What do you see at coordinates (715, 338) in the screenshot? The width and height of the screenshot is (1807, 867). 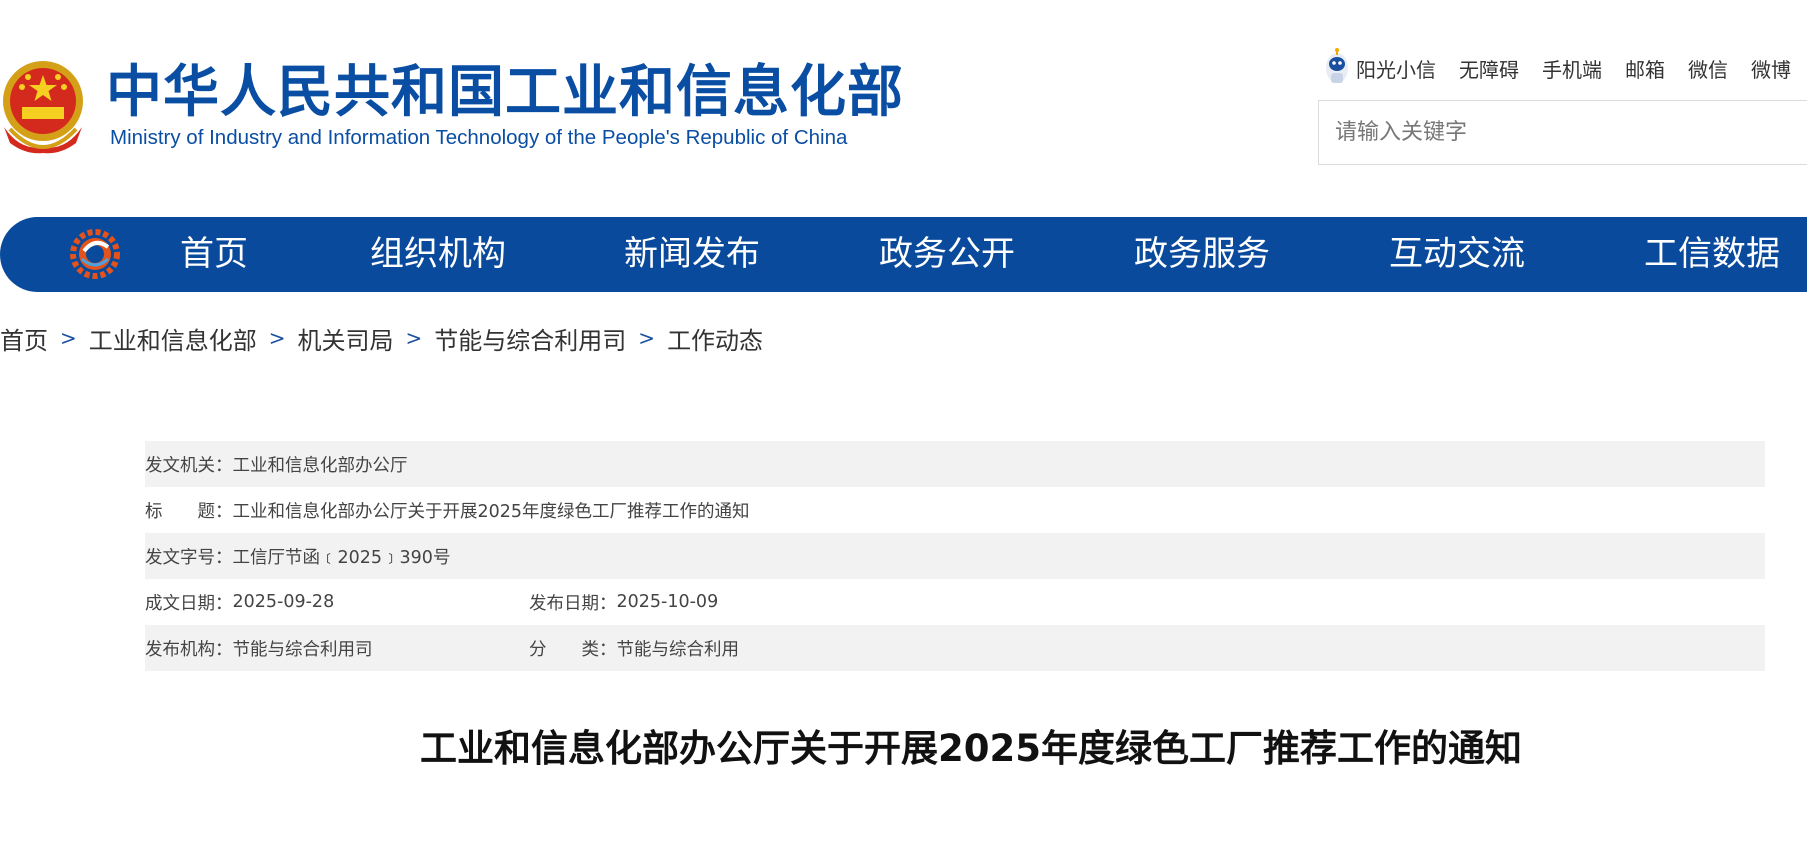 I see `breadcrumb-work-updates: 工作动态` at bounding box center [715, 338].